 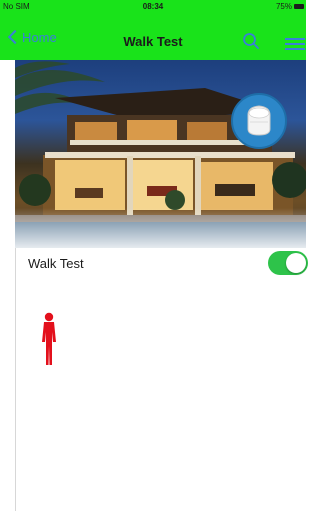 I want to click on status-bar: No SIM 08:34 75%, so click(x=153, y=7).